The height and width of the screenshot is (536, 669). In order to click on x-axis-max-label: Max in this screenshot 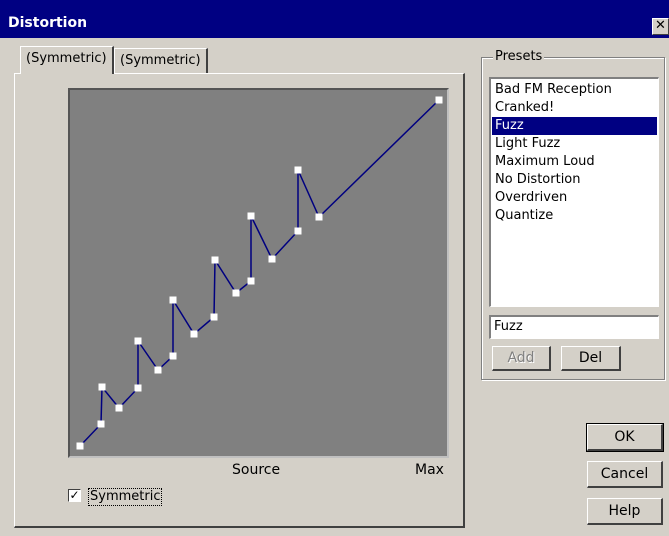, I will do `click(429, 470)`.